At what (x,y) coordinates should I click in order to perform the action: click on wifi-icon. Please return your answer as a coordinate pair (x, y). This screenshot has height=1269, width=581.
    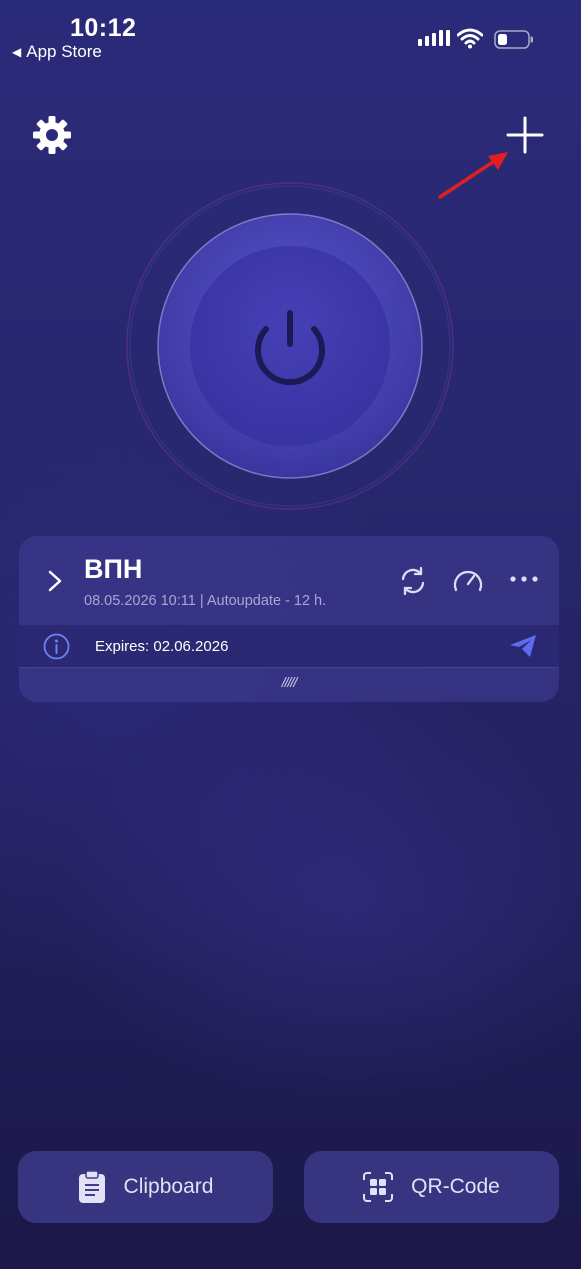
    Looking at the image, I should click on (470, 38).